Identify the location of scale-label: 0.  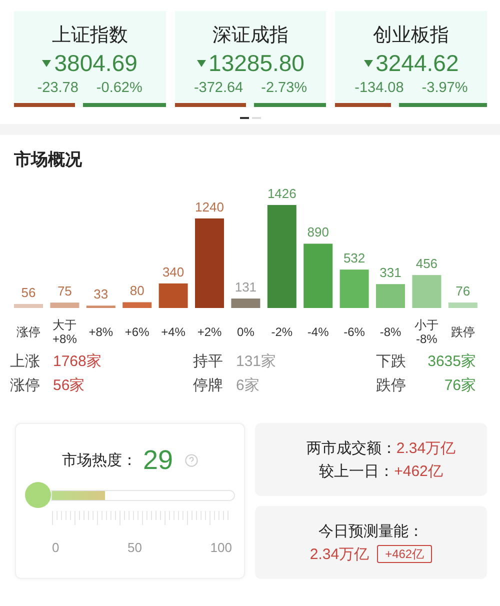
(56, 547).